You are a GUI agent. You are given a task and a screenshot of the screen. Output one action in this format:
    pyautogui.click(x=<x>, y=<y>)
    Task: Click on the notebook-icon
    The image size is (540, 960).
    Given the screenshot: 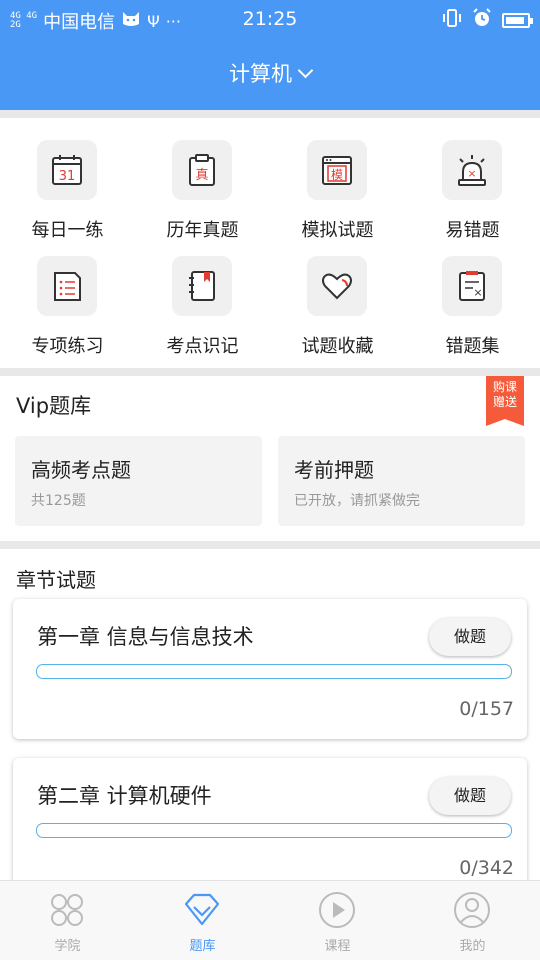 What is the action you would take?
    pyautogui.click(x=202, y=286)
    